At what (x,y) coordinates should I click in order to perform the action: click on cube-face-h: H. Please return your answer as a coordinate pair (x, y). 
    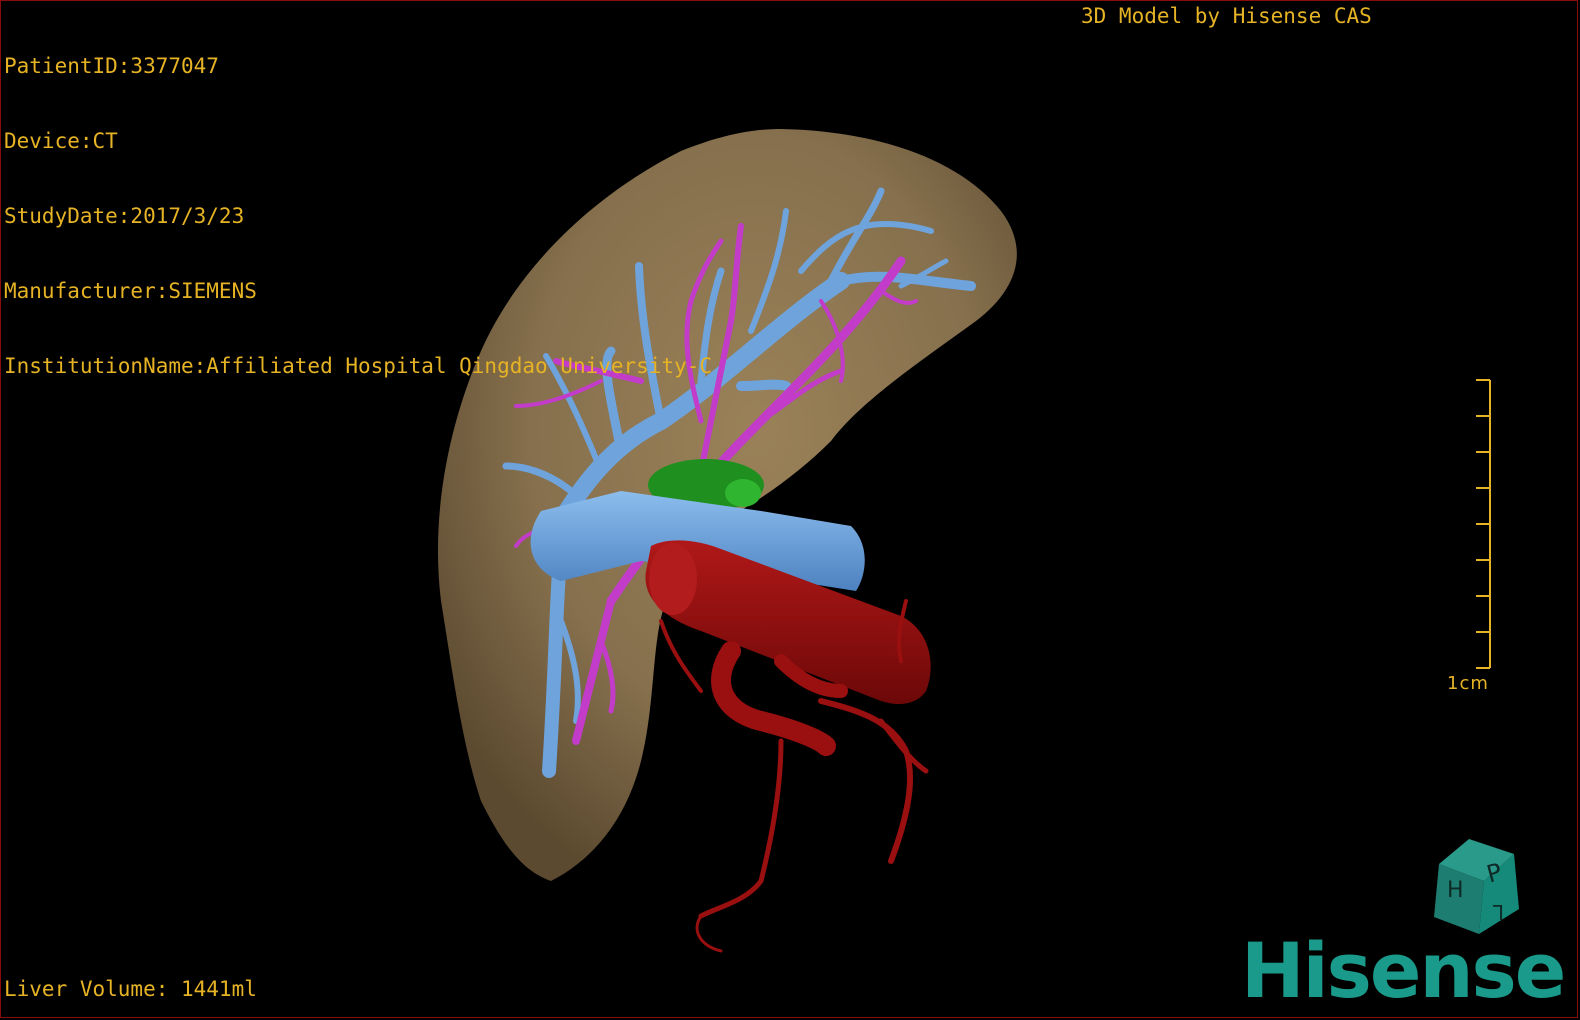
    Looking at the image, I should click on (1455, 890).